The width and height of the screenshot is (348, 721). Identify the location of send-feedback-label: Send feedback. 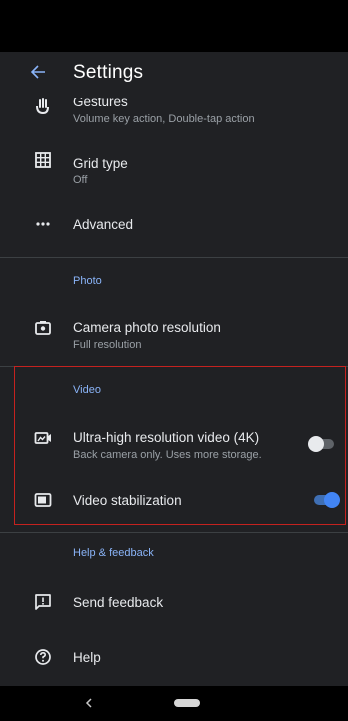
(118, 602).